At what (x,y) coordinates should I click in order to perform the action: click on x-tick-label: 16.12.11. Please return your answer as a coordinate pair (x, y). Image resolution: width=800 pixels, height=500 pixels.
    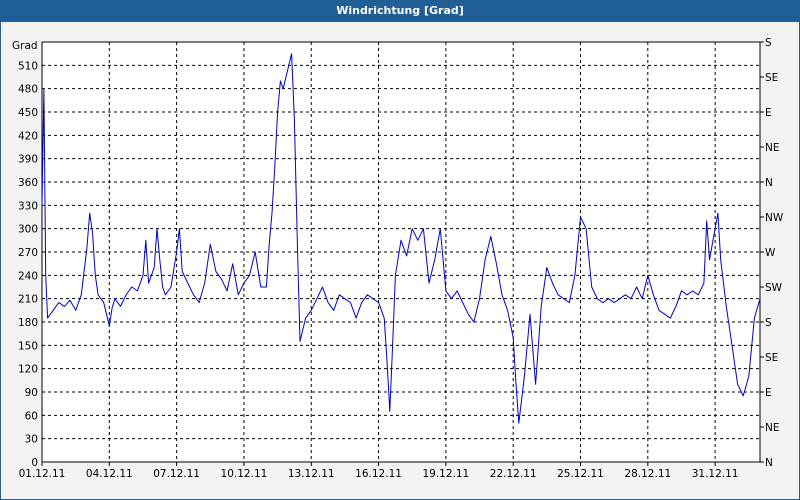
    Looking at the image, I should click on (378, 474).